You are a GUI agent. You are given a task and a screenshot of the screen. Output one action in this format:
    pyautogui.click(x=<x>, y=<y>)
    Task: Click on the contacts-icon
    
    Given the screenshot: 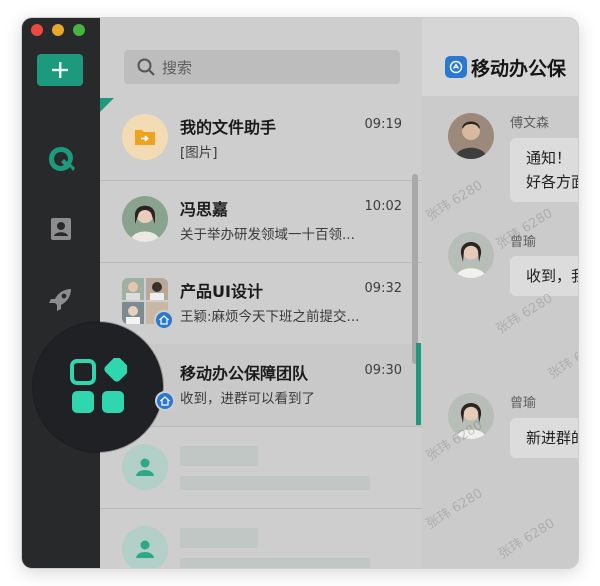 What is the action you would take?
    pyautogui.click(x=61, y=229)
    